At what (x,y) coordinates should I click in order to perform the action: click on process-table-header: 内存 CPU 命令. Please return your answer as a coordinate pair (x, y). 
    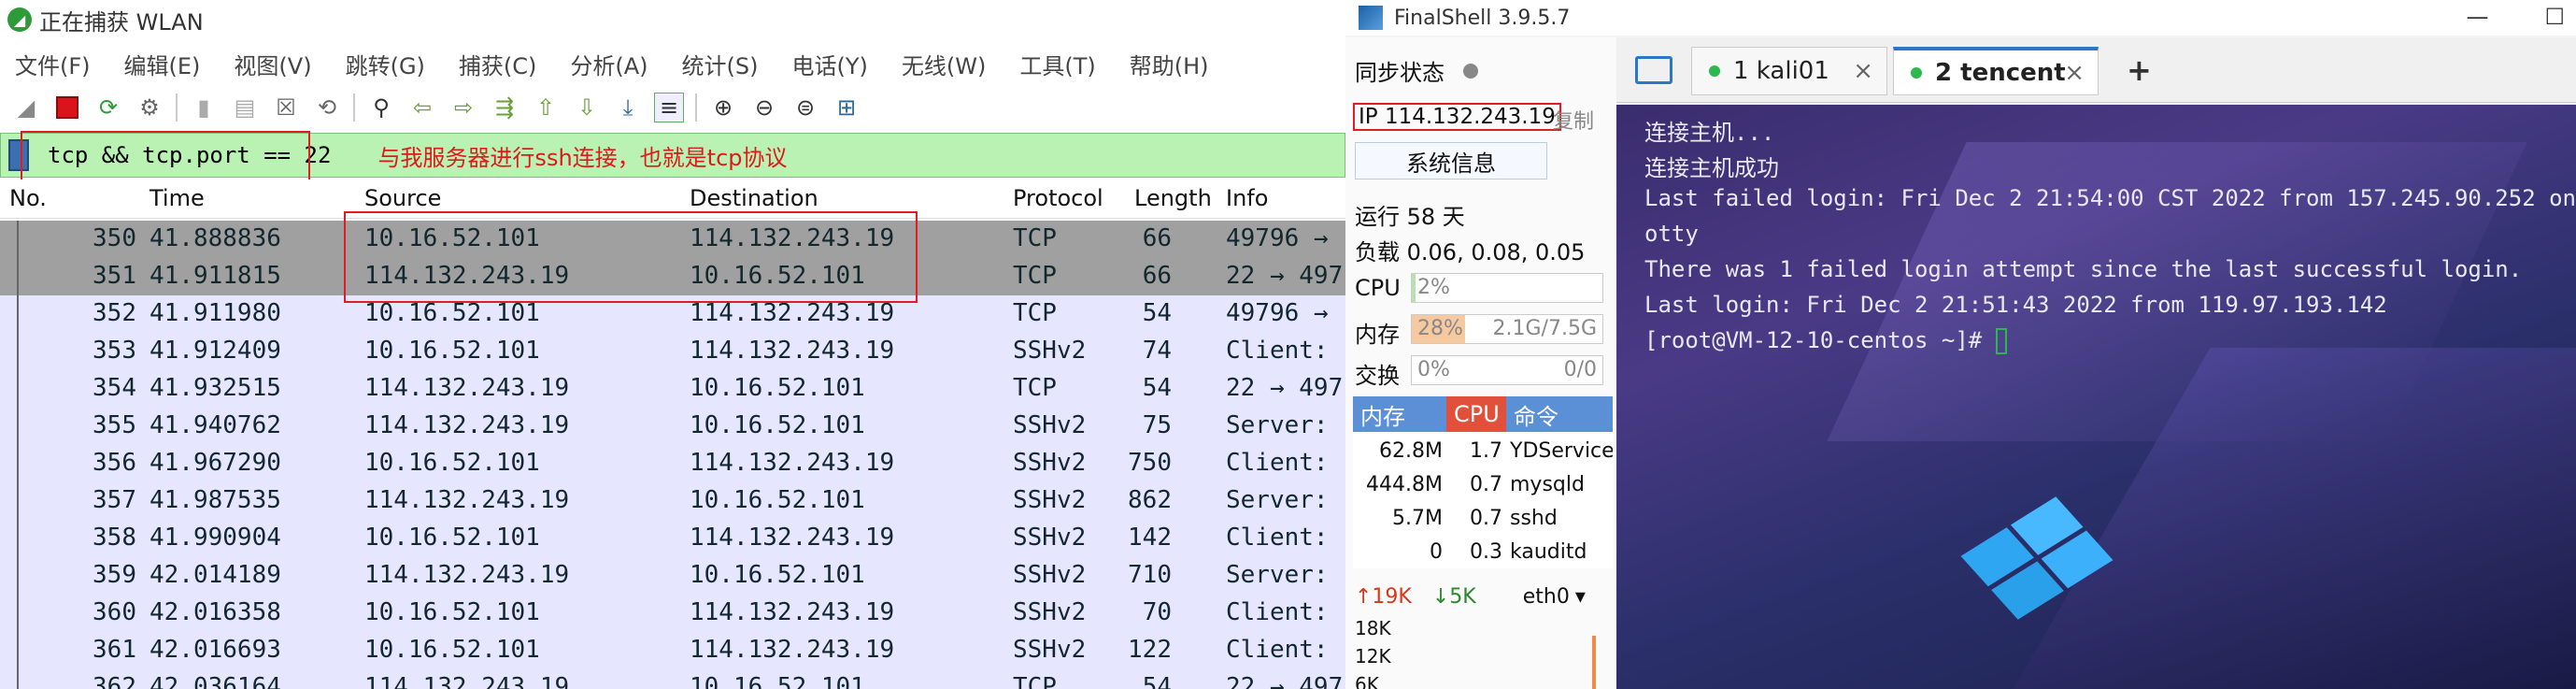
    Looking at the image, I should click on (1483, 414).